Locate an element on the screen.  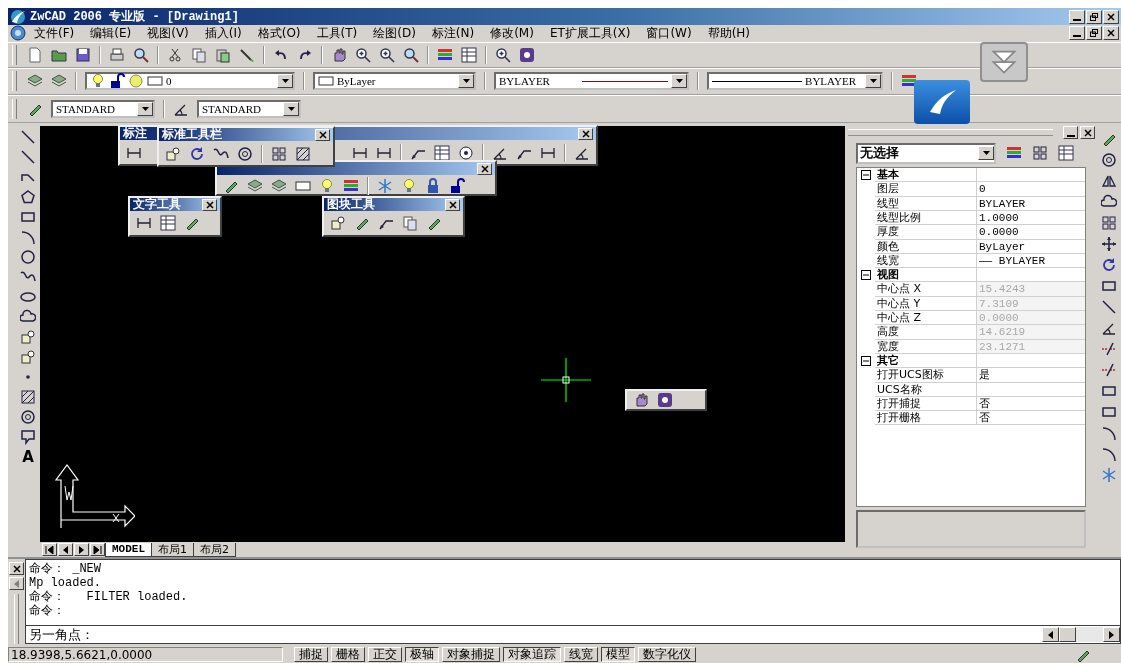
status-toggle: 极轴 is located at coordinates (422, 655).